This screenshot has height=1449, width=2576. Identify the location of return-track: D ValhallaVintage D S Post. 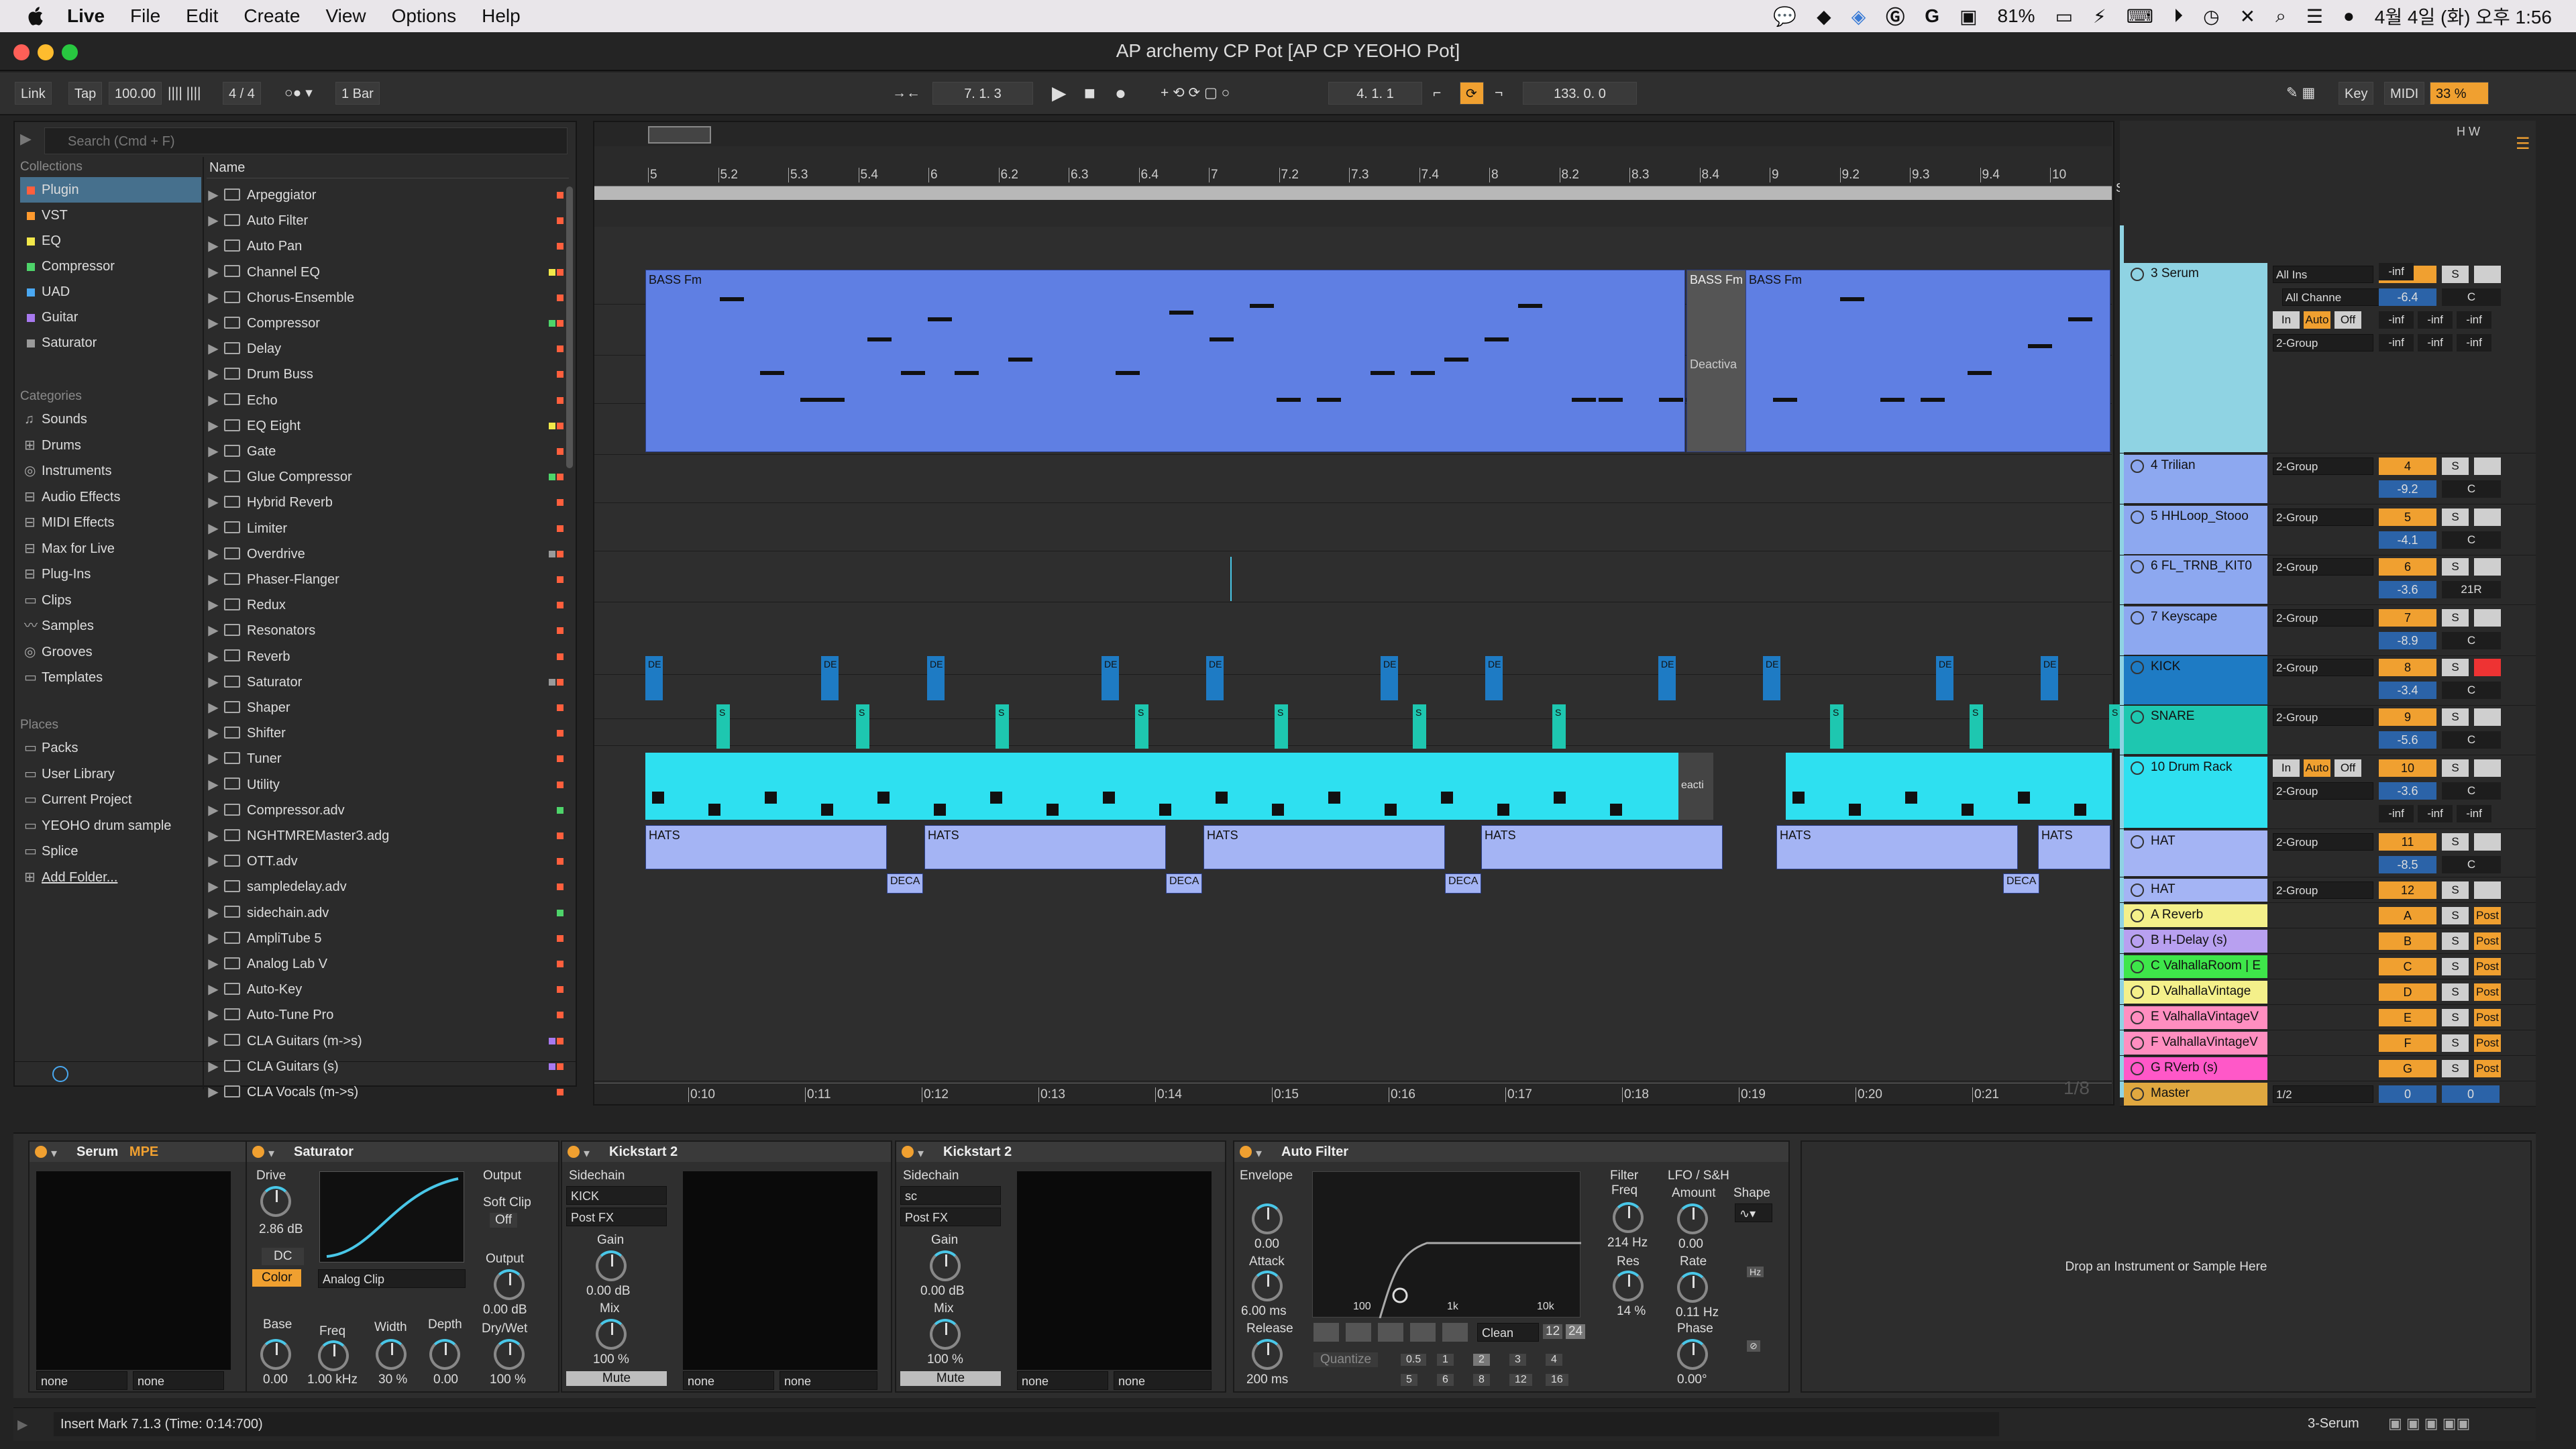
(2328, 992).